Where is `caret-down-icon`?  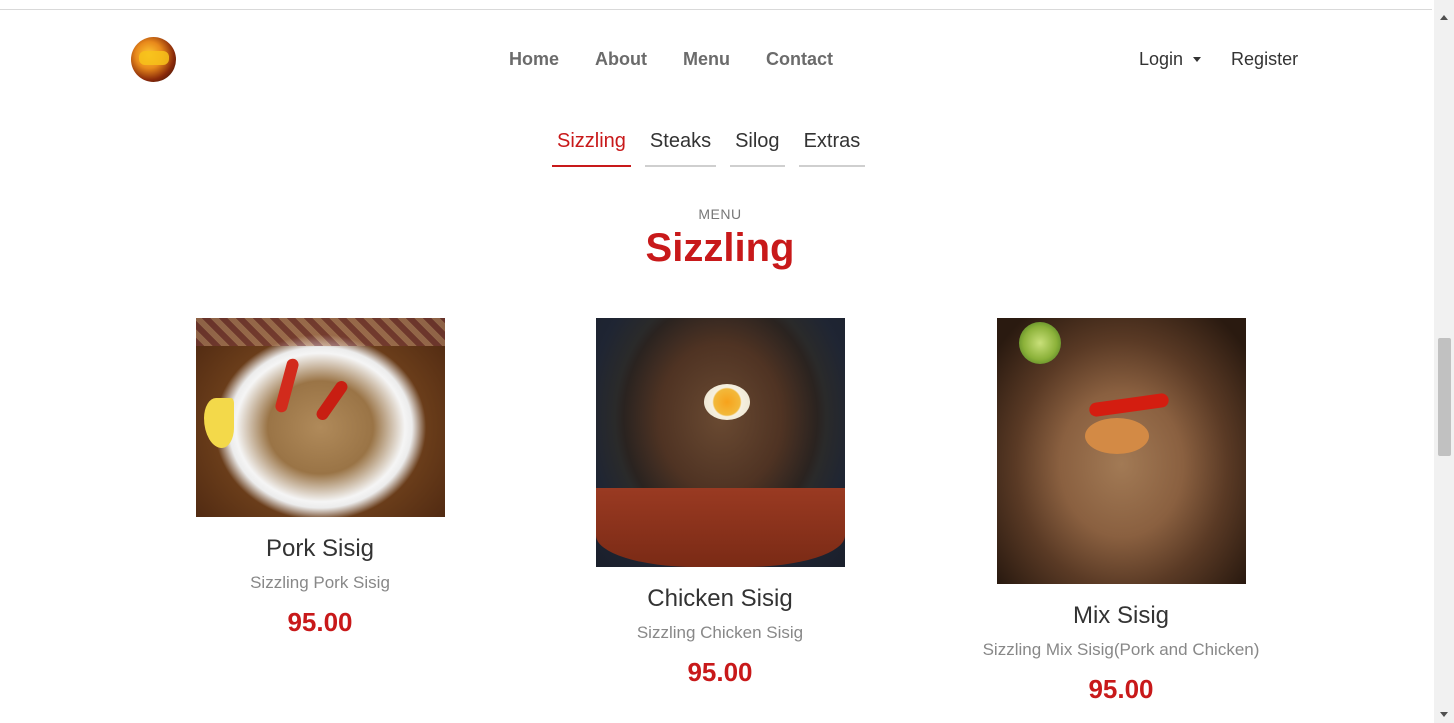 caret-down-icon is located at coordinates (1197, 59).